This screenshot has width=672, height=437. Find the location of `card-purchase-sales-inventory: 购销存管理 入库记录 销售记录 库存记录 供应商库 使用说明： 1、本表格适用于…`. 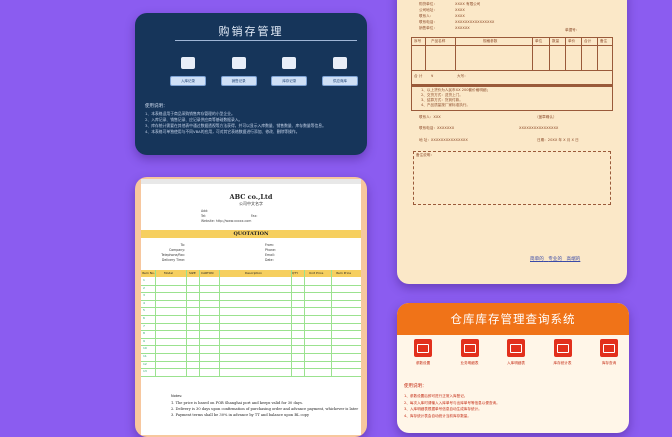

card-purchase-sales-inventory: 购销存管理 入库记录 销售记录 库存记录 供应商库 使用说明： 1、本表格适用于… is located at coordinates (251, 84).